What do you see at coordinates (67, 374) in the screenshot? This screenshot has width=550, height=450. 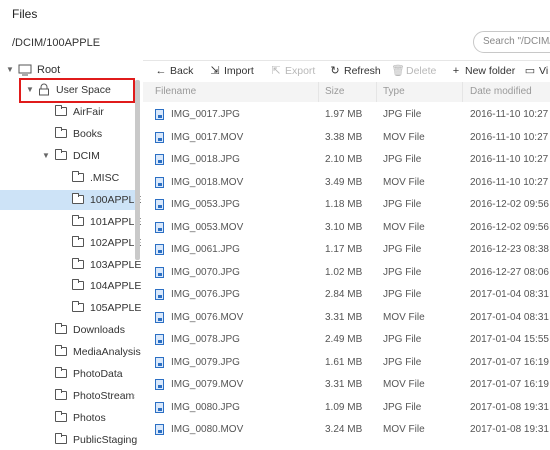 I see `tree-item-photodata: PhotoData` at bounding box center [67, 374].